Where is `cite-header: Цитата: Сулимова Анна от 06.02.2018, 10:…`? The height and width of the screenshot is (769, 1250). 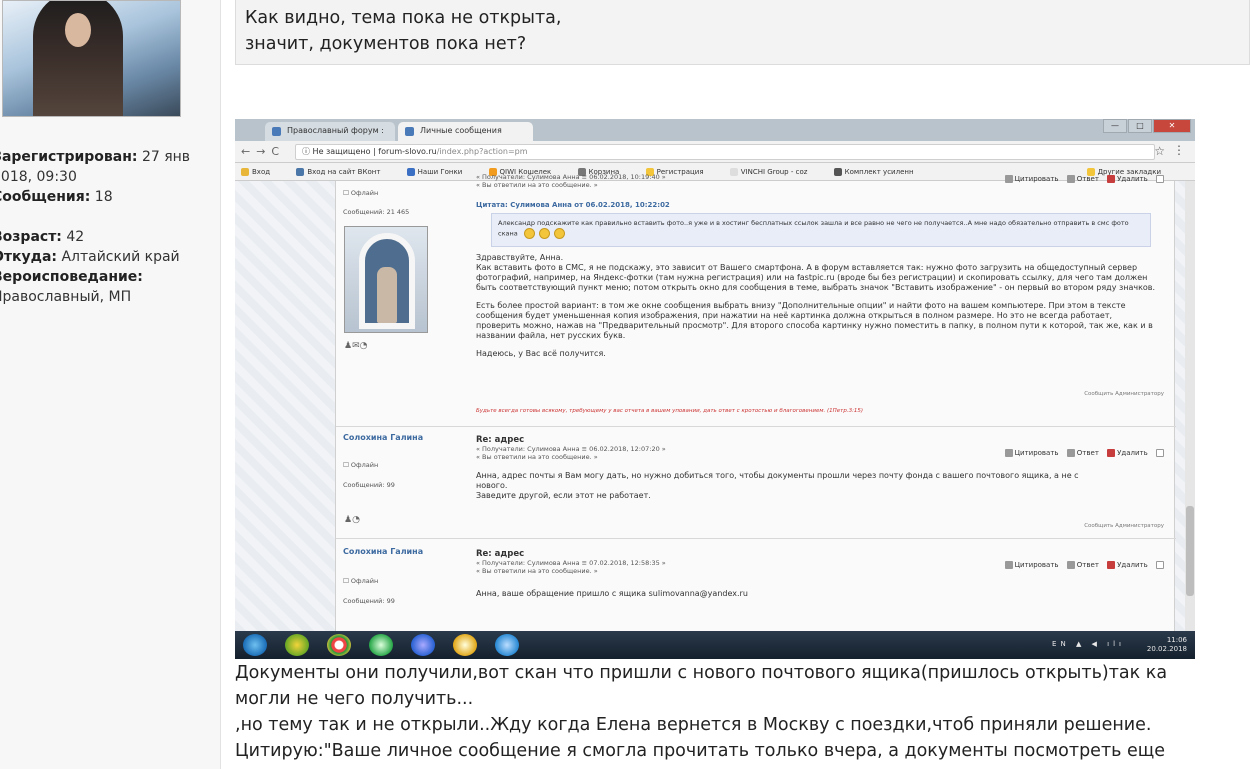 cite-header: Цитата: Сулимова Анна от 06.02.2018, 10:… is located at coordinates (573, 205).